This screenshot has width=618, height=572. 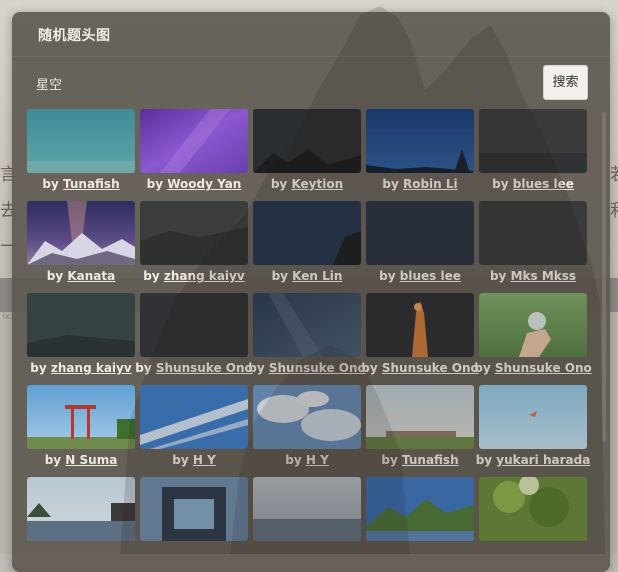 I want to click on photo-credit: by blues lee, so click(x=420, y=276).